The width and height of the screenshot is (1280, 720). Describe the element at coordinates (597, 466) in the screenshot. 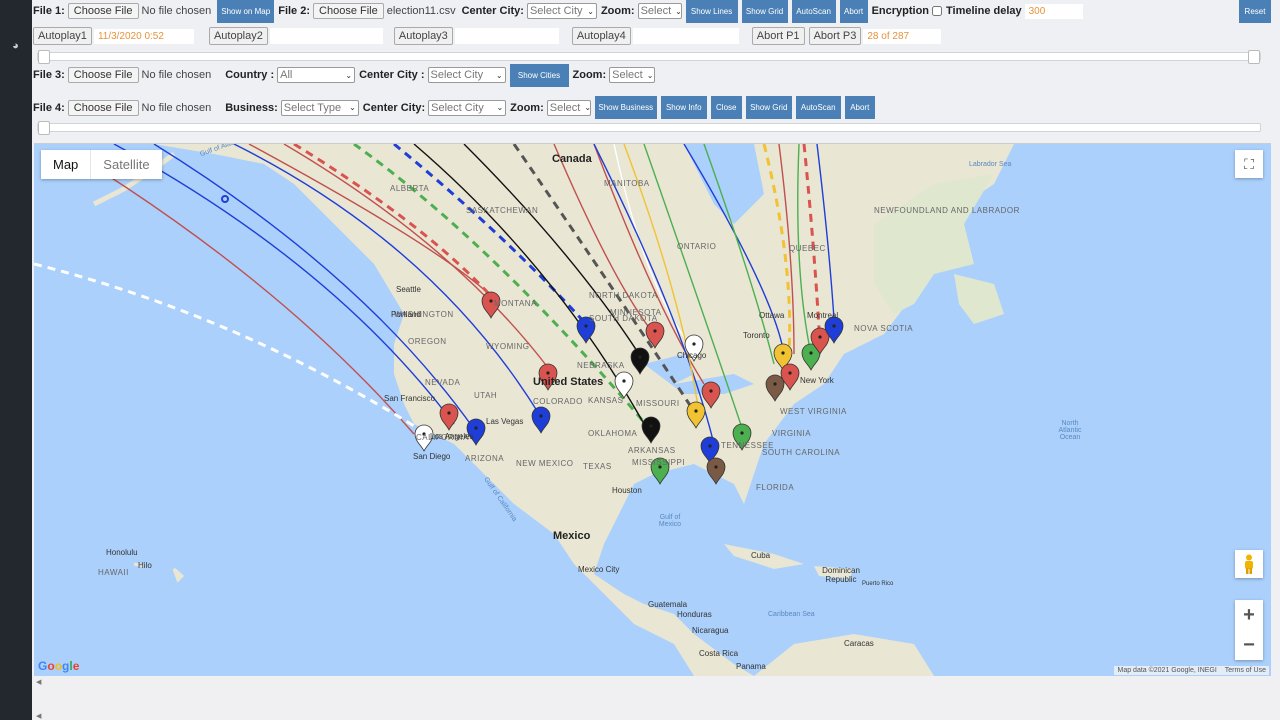

I see `region-label: TEXAS` at that location.